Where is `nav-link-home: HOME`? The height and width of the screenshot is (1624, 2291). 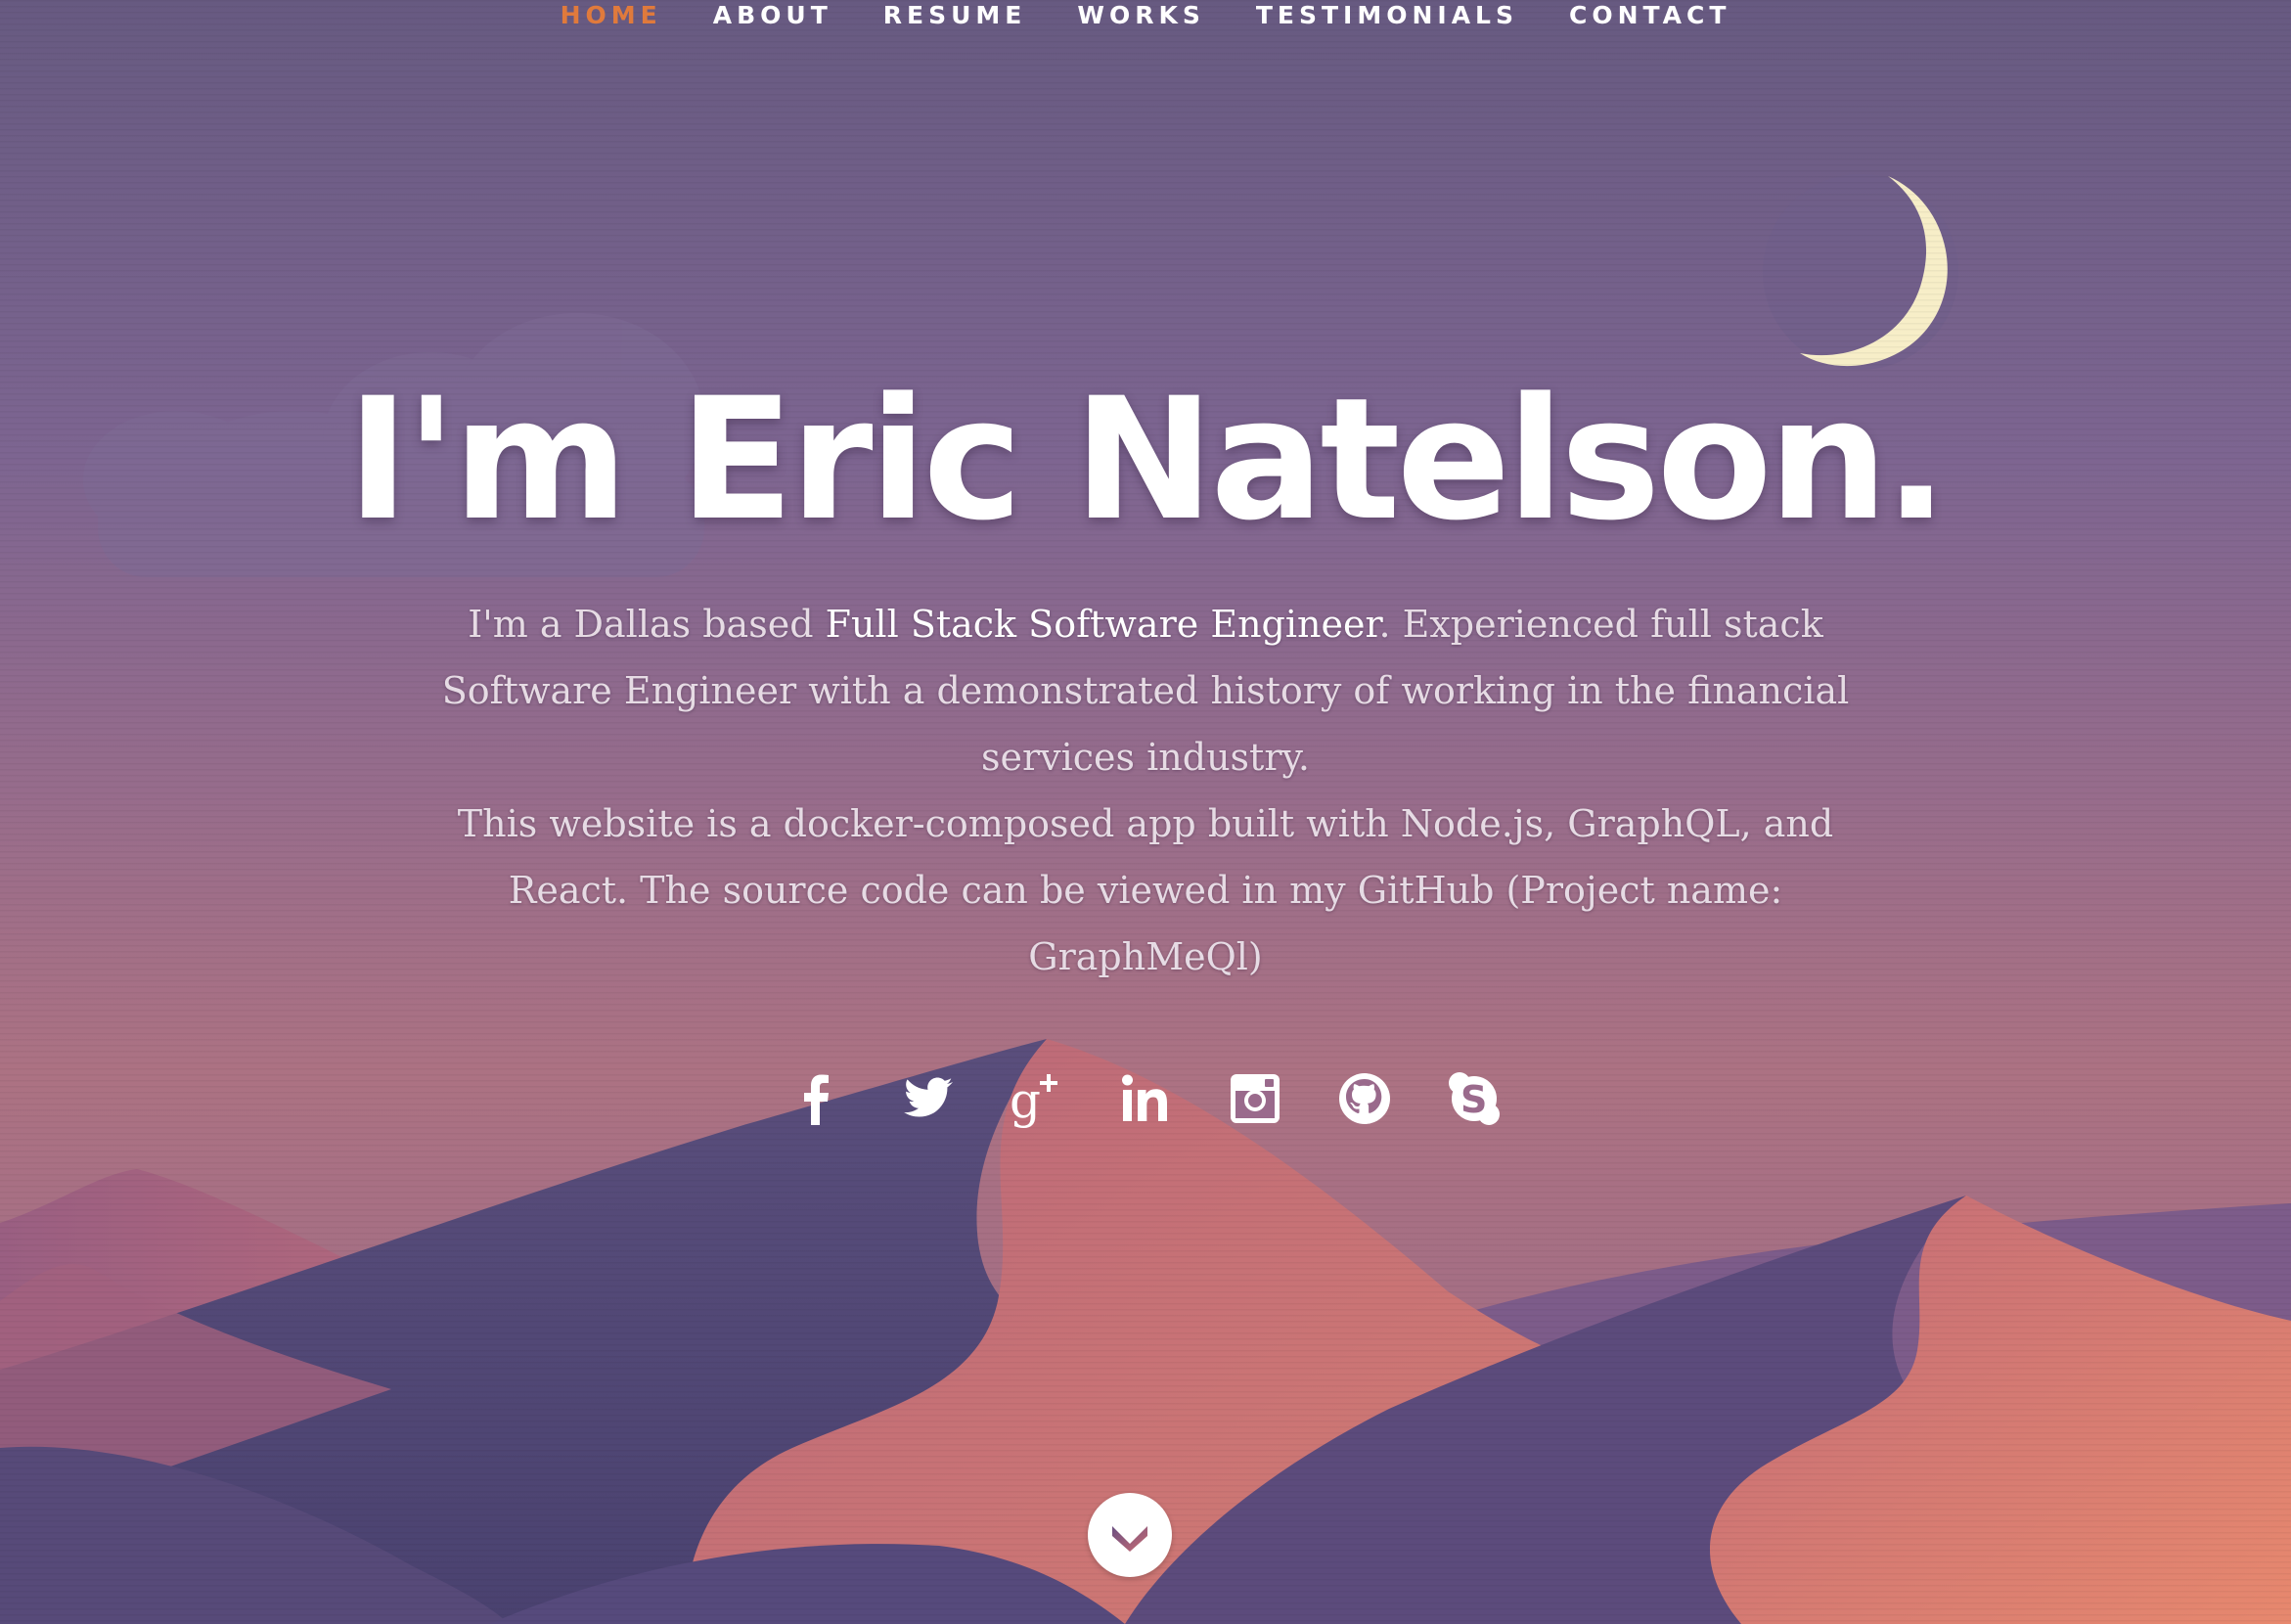
nav-link-home: HOME is located at coordinates (611, 15).